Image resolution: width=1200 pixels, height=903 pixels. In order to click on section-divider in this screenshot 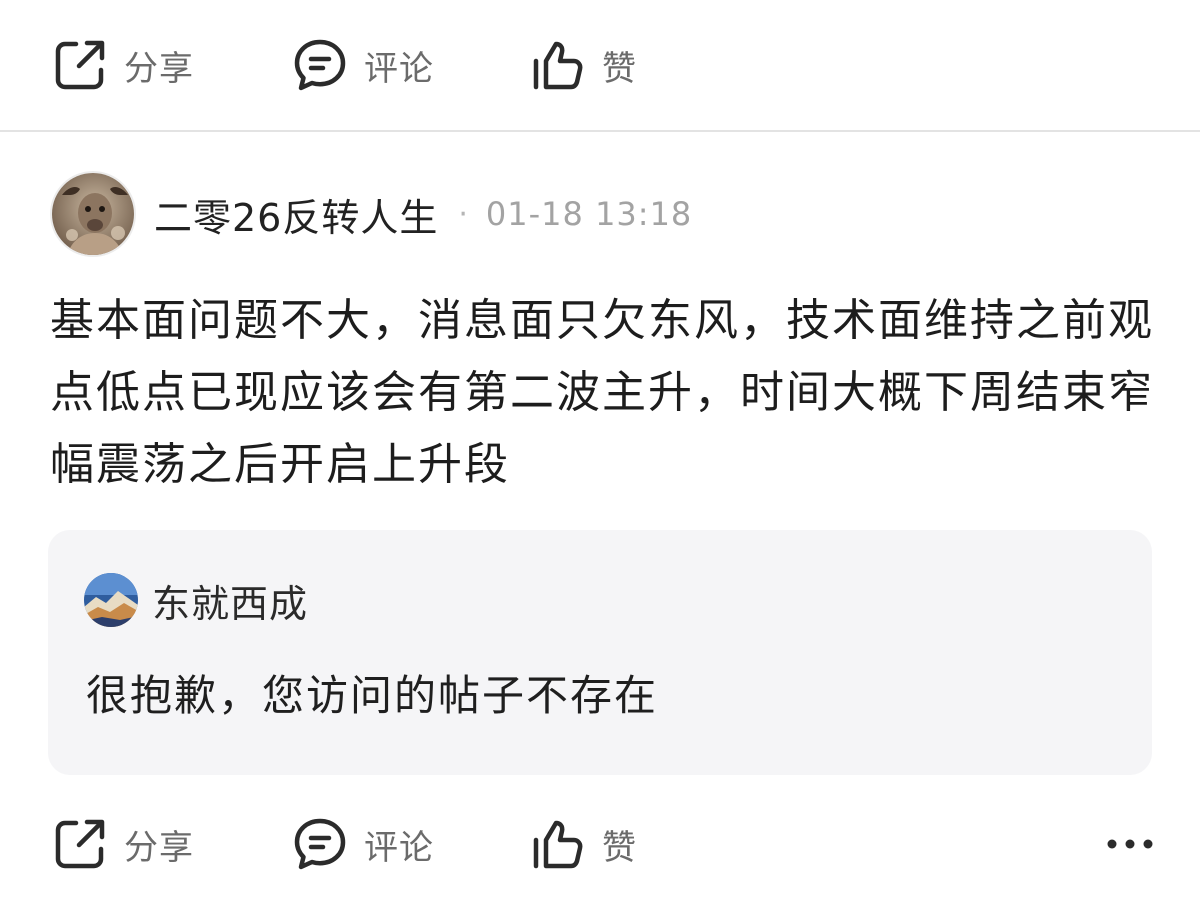, I will do `click(600, 131)`.